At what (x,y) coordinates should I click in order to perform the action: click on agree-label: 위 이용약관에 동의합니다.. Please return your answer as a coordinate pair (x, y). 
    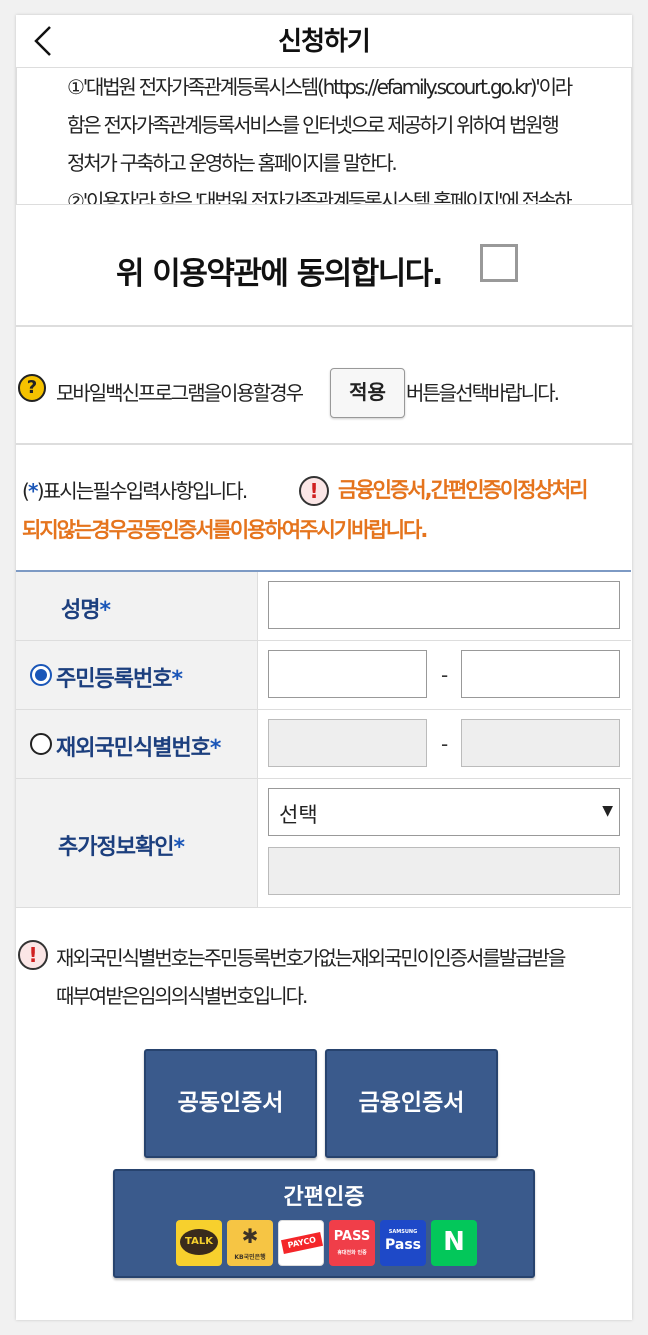
    Looking at the image, I should click on (280, 274).